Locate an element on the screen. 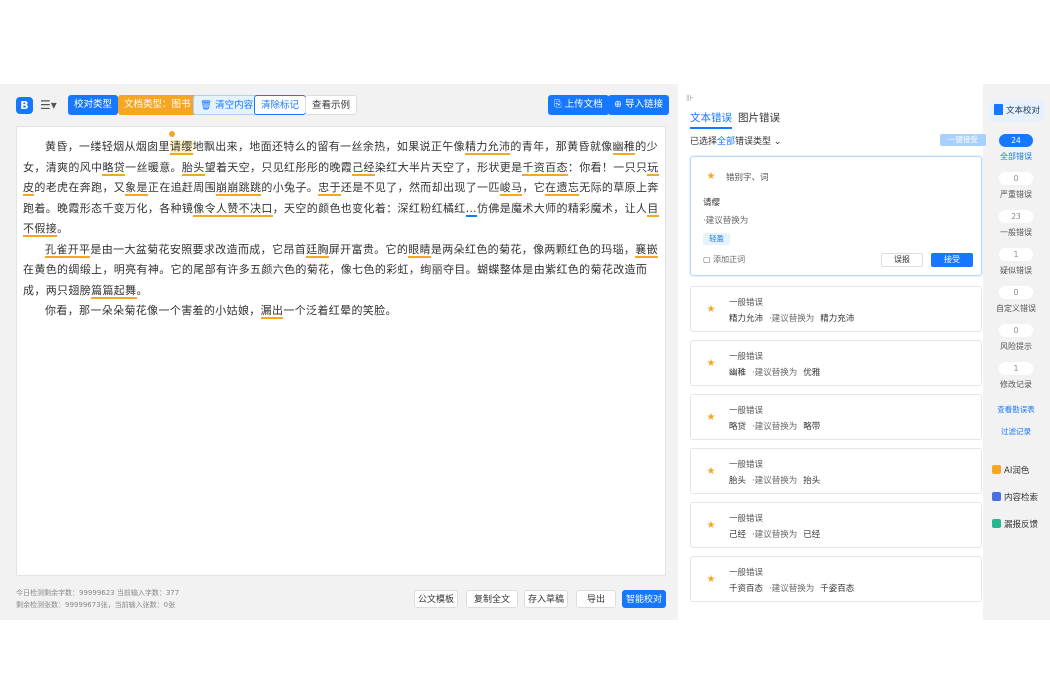 The height and width of the screenshot is (700, 1050). upload-doc-button: ⎘ 上传文档 is located at coordinates (578, 105).